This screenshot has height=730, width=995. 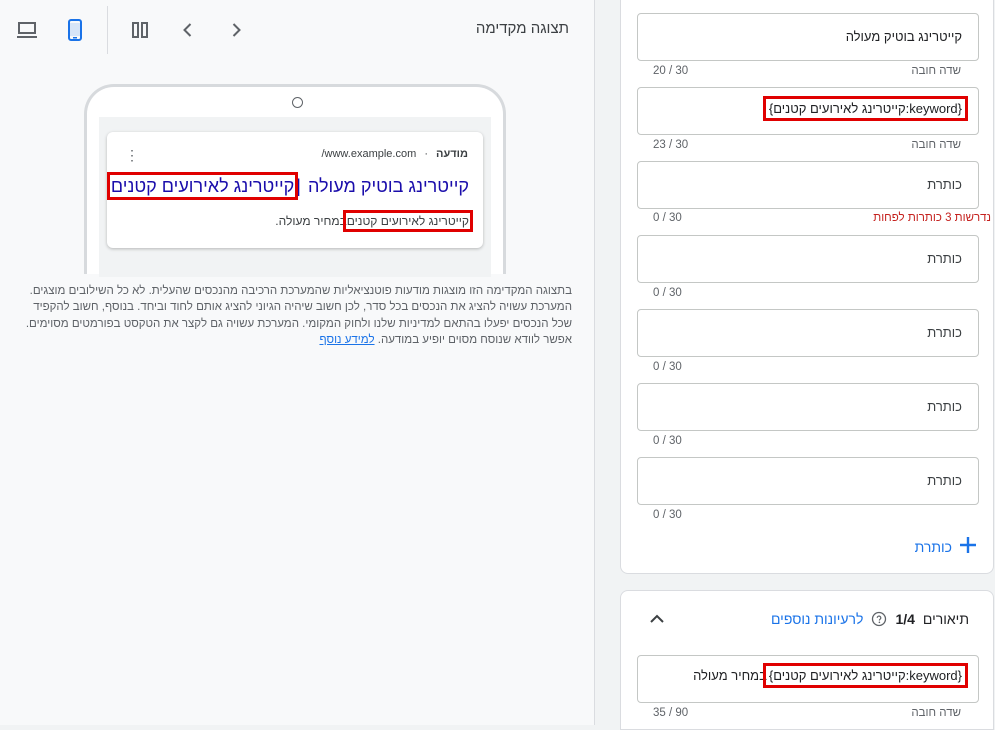 What do you see at coordinates (388, 186) in the screenshot?
I see `ad-headline-part1: קייטרינג בוטיק מעולה` at bounding box center [388, 186].